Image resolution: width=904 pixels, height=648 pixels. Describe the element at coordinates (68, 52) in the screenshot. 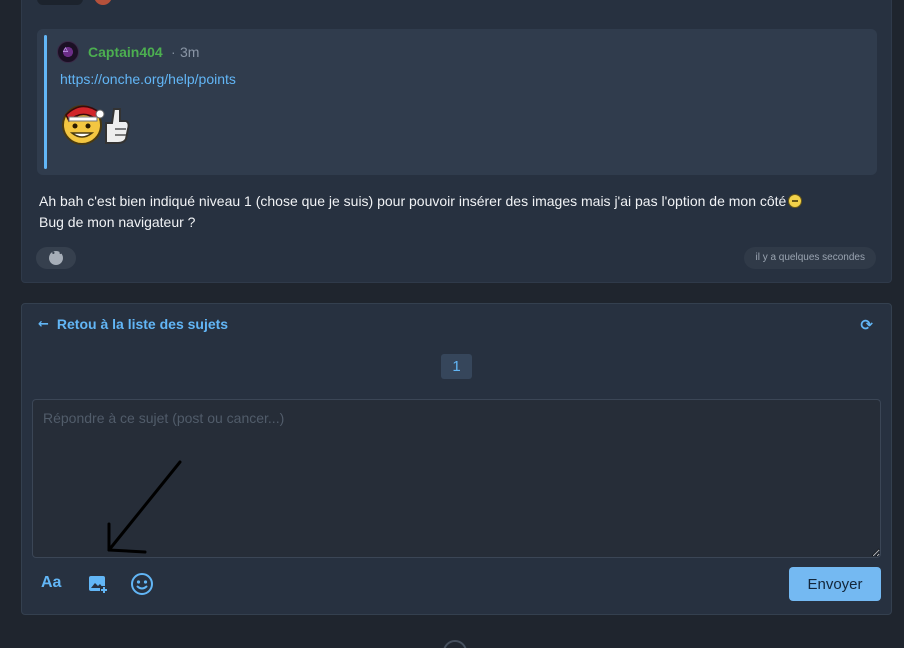

I see `quote-author-avatar` at that location.